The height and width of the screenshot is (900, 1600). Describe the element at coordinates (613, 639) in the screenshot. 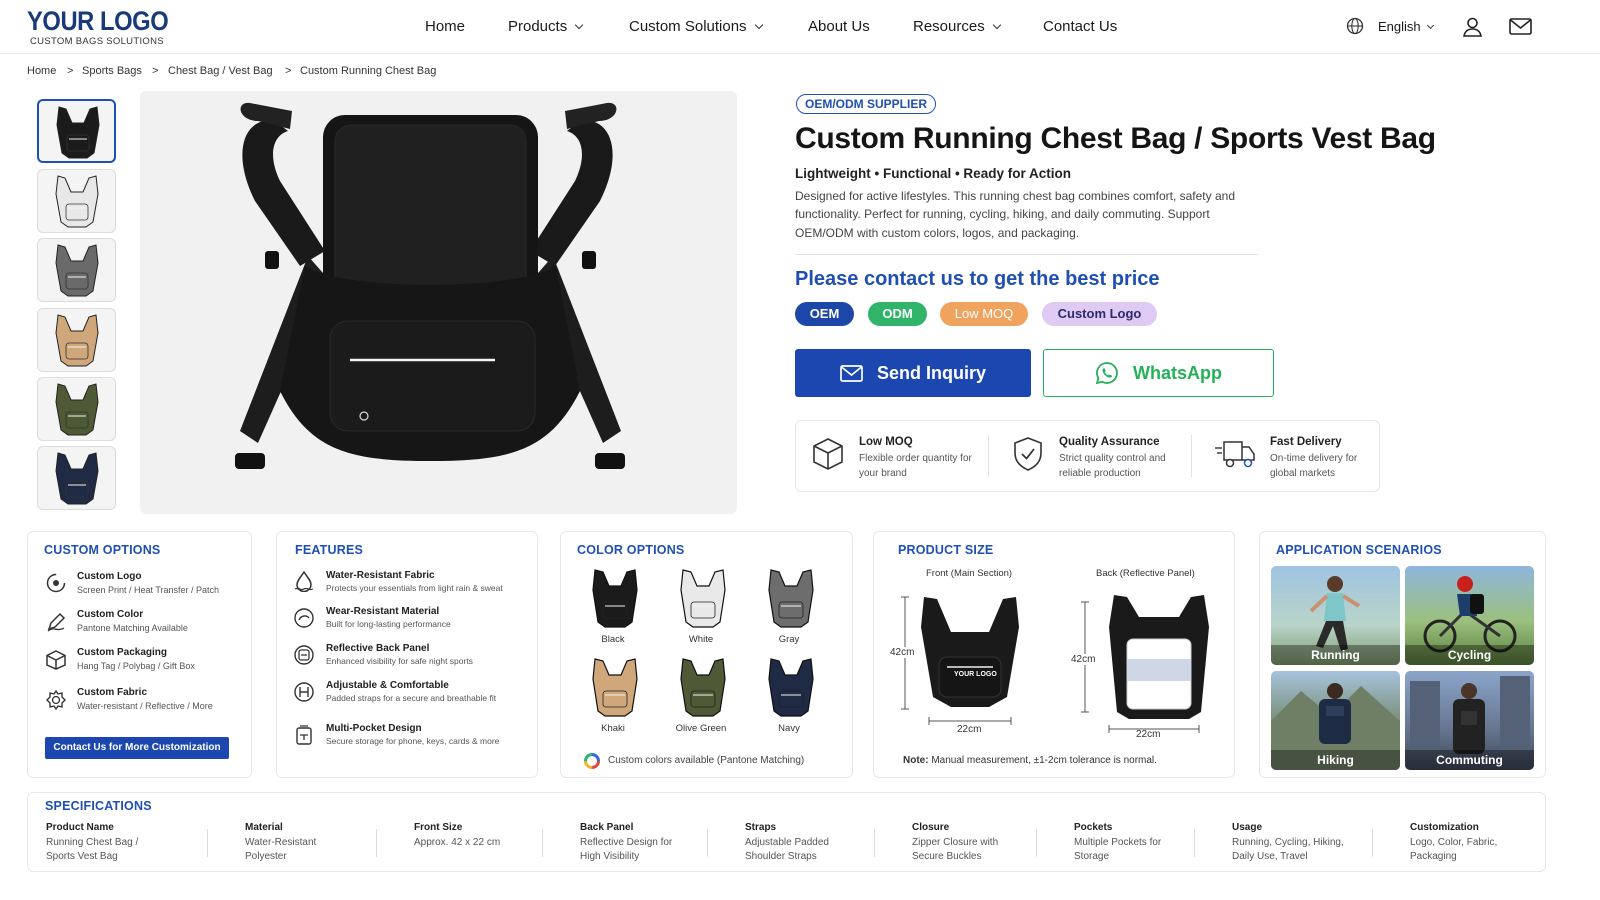

I see `swatch-label: Black` at that location.